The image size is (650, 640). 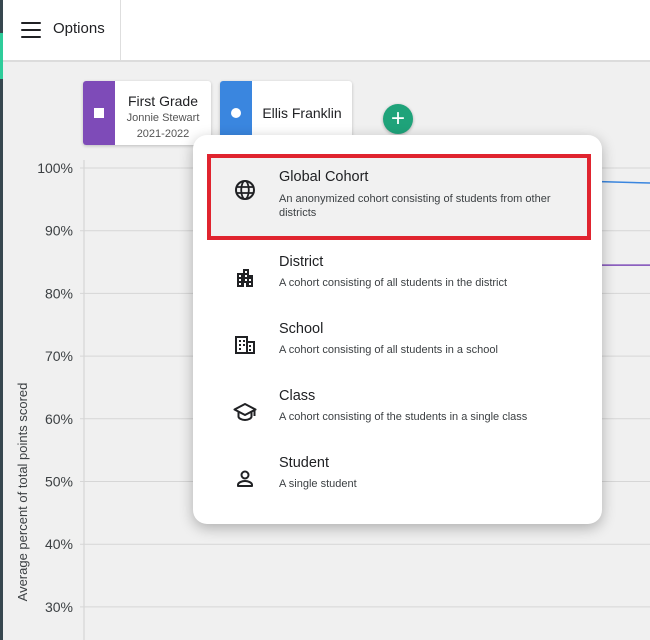 What do you see at coordinates (162, 101) in the screenshot?
I see `cohort-title: First Grade` at bounding box center [162, 101].